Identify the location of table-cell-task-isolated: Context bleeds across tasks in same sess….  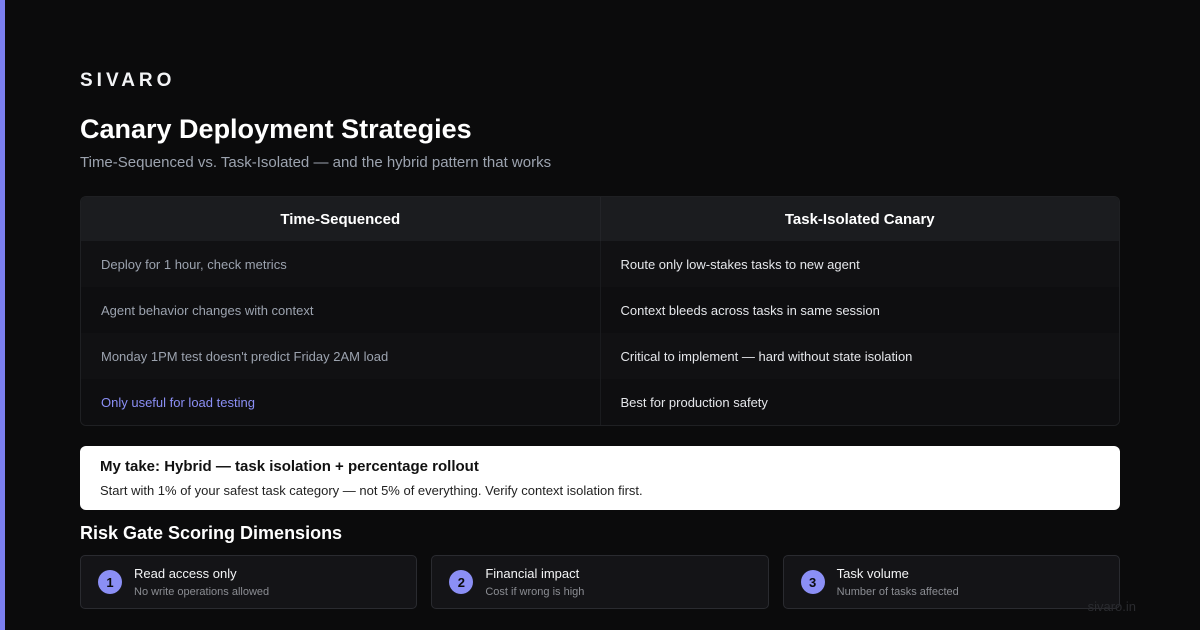
(859, 310).